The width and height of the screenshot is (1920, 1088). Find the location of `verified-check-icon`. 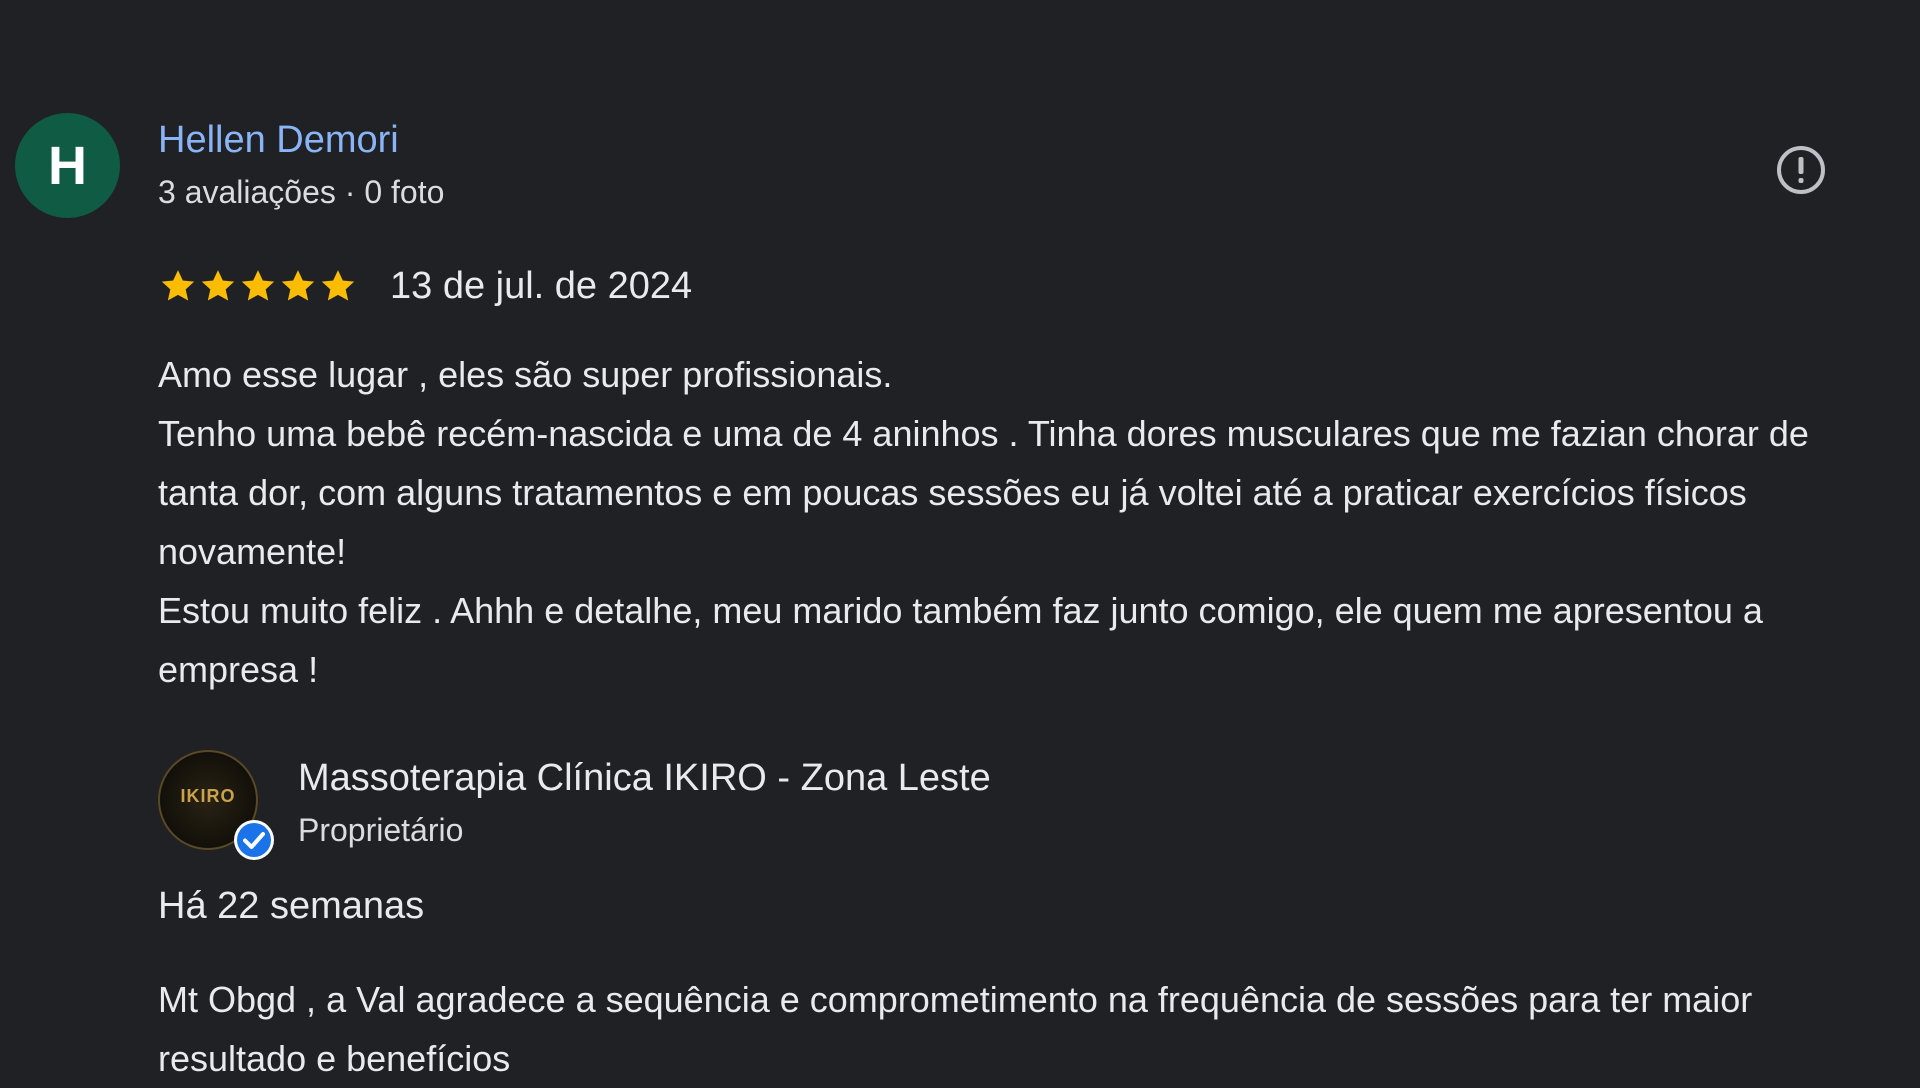

verified-check-icon is located at coordinates (254, 840).